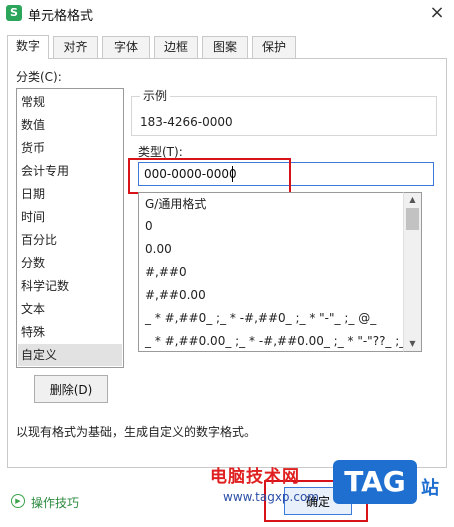  What do you see at coordinates (260, 318) in the screenshot?
I see `format-item: _ * #,##0_ ;_ * -#,##0_ ;_ * "-"_ ;_ @_` at bounding box center [260, 318].